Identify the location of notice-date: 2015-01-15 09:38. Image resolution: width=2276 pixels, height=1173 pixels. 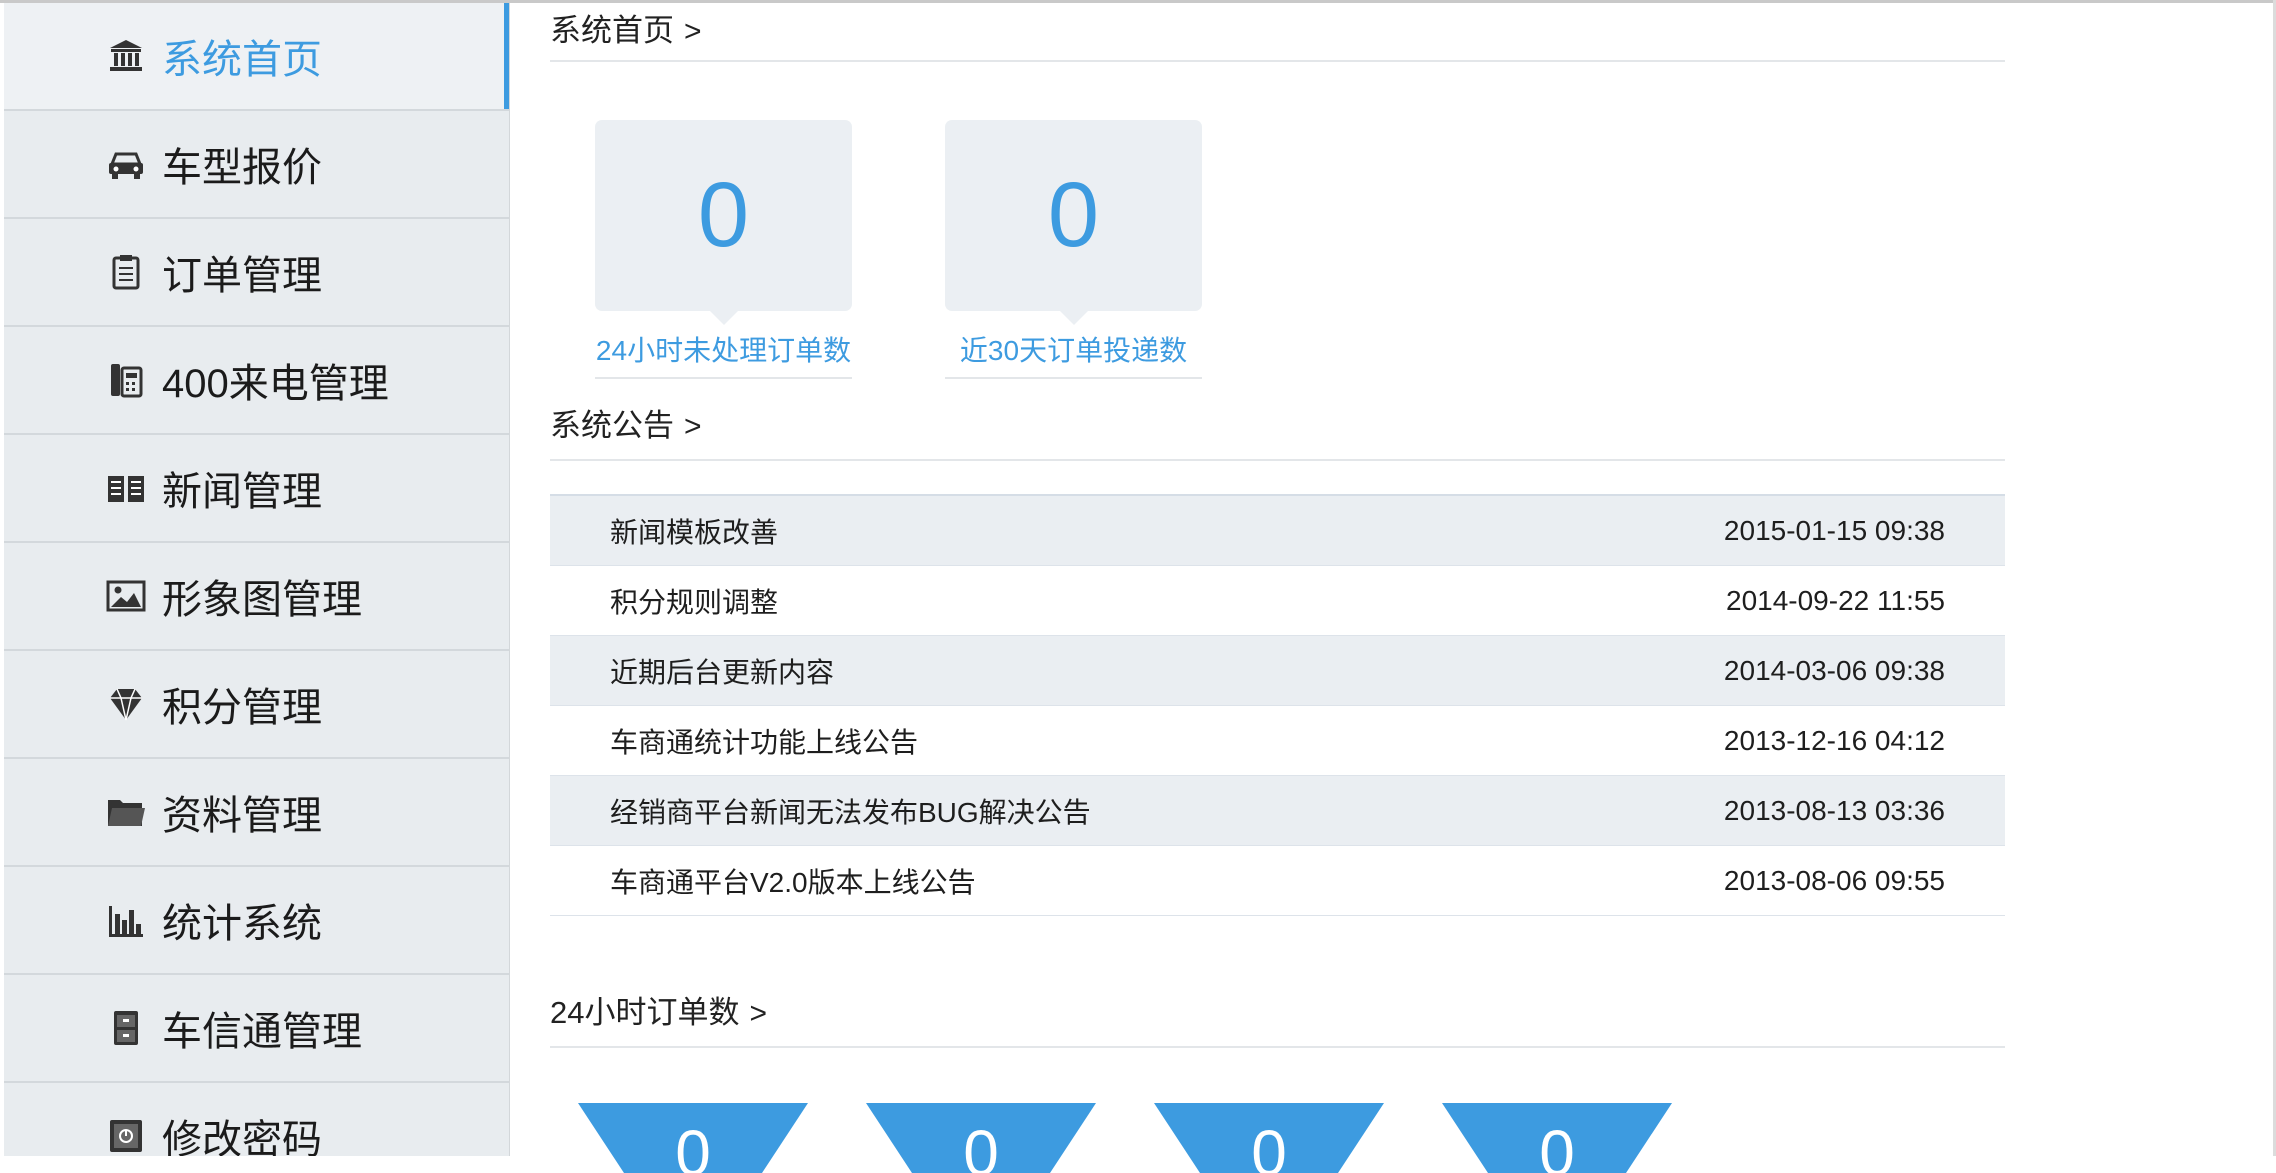
(1834, 530).